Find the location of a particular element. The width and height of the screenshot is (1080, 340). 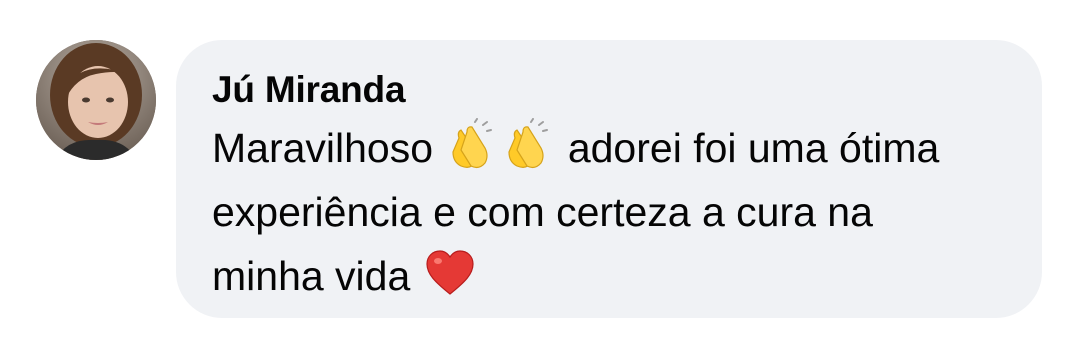

avatar is located at coordinates (96, 100).